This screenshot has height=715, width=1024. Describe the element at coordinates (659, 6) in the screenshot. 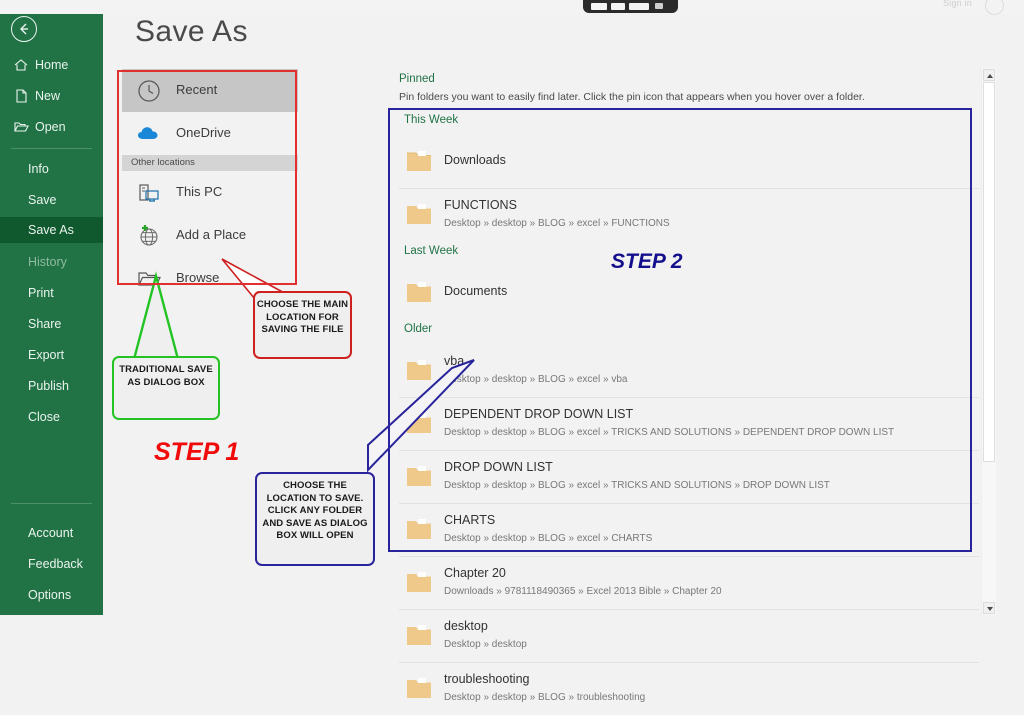

I see `mini-toolbar-chevron-down-icon` at that location.